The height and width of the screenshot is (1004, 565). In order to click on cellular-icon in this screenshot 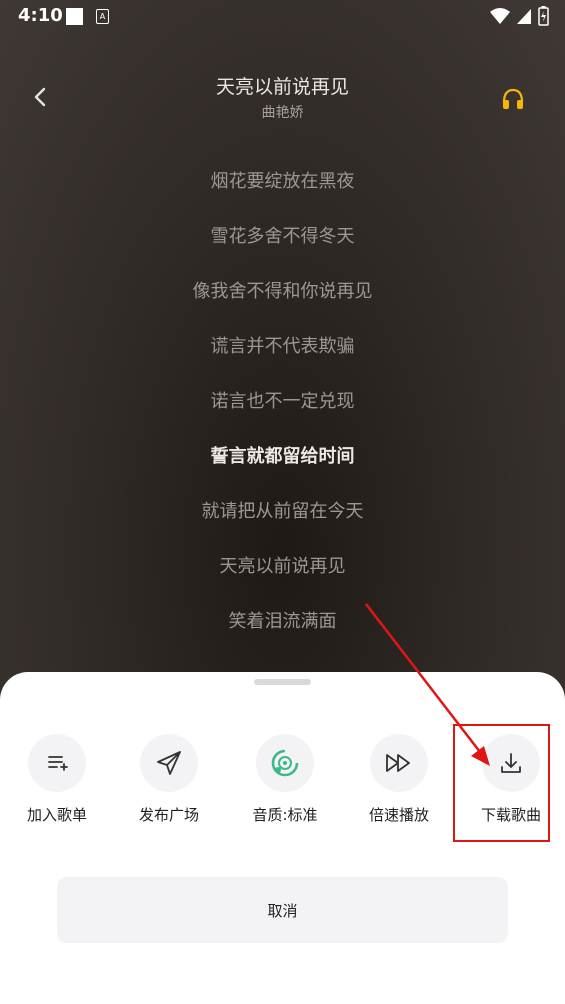, I will do `click(524, 16)`.